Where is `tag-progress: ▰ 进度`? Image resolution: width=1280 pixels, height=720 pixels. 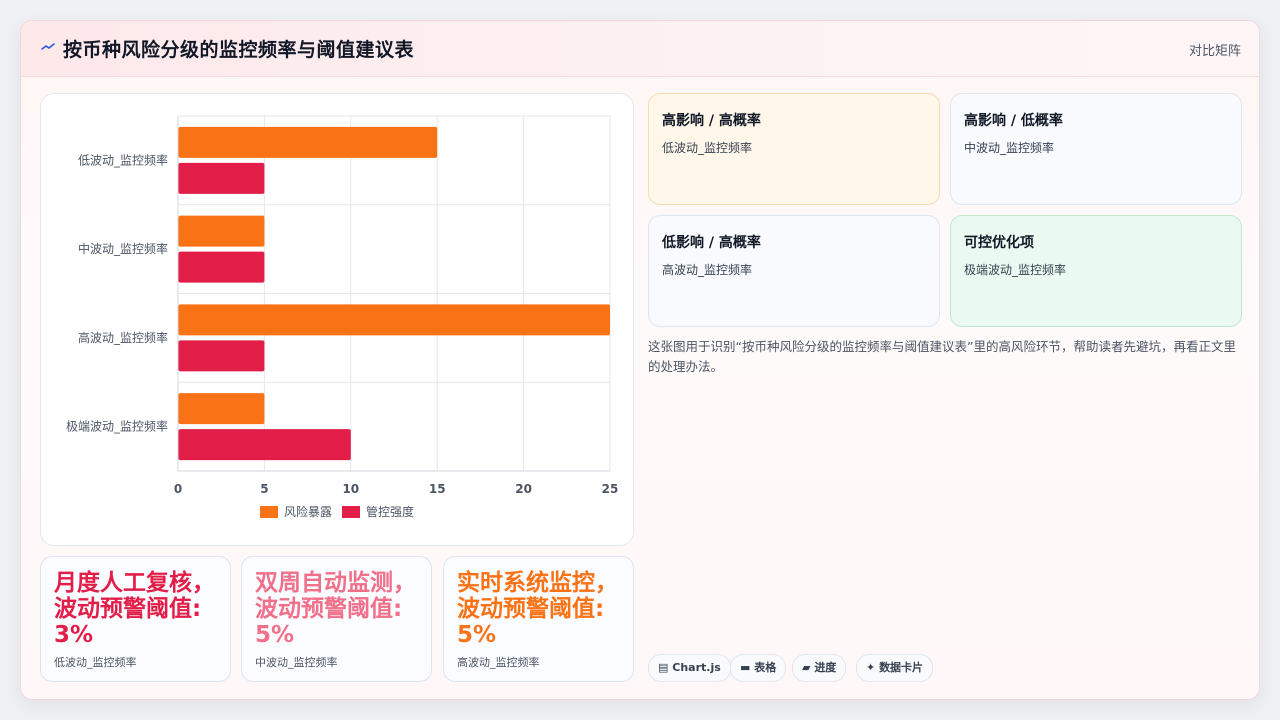
tag-progress: ▰ 进度 is located at coordinates (819, 668).